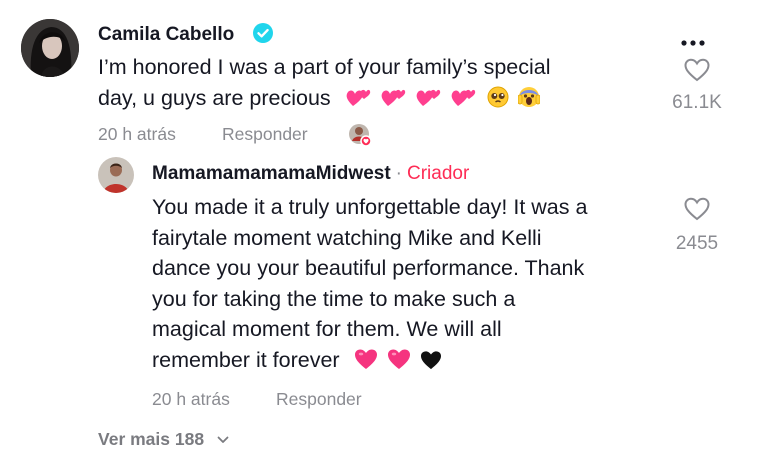 This screenshot has width=774, height=469. I want to click on like-count: 2455, so click(697, 243).